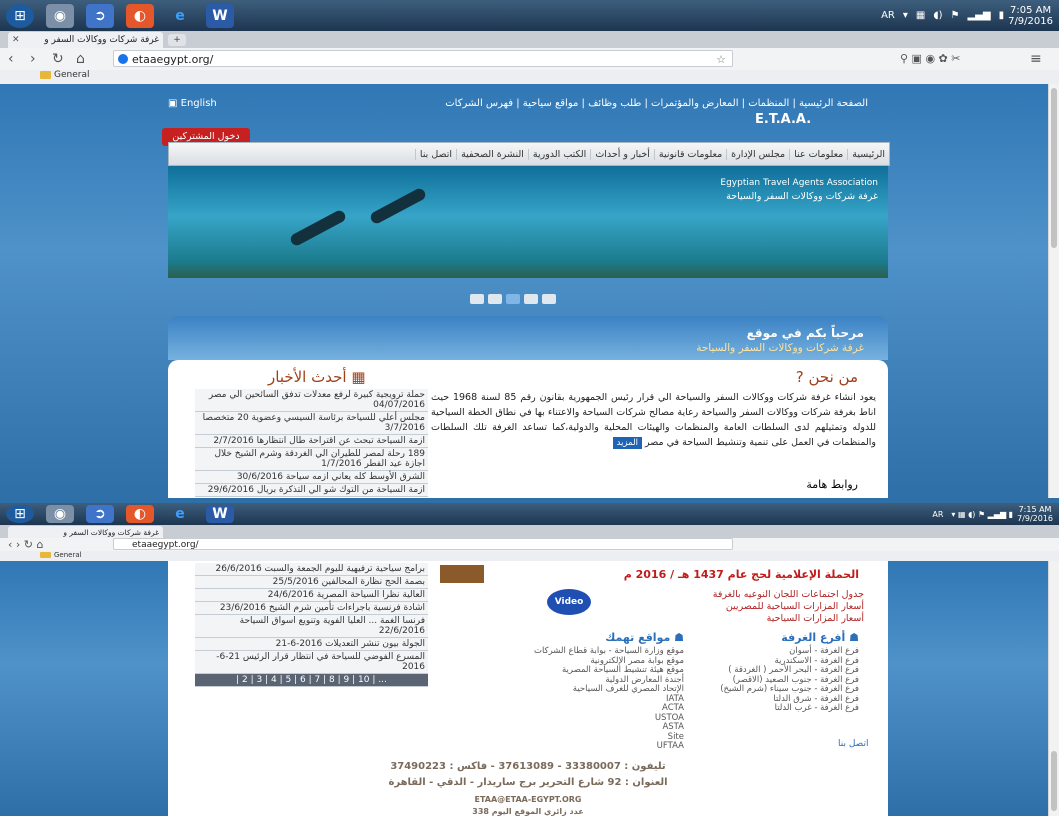 This screenshot has width=1059, height=816. Describe the element at coordinates (789, 708) in the screenshot. I see `branch-link: فرع الغرفة - غرب الدلتا` at that location.